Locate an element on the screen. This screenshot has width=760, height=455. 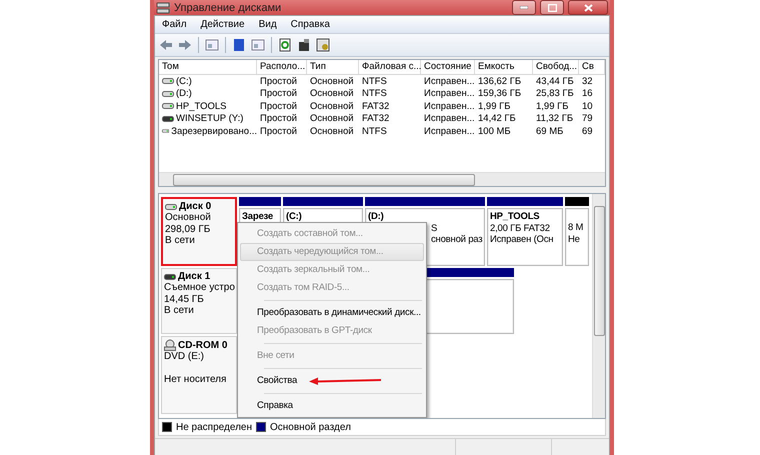
table-cell: HP_TOOLS is located at coordinates (201, 106).